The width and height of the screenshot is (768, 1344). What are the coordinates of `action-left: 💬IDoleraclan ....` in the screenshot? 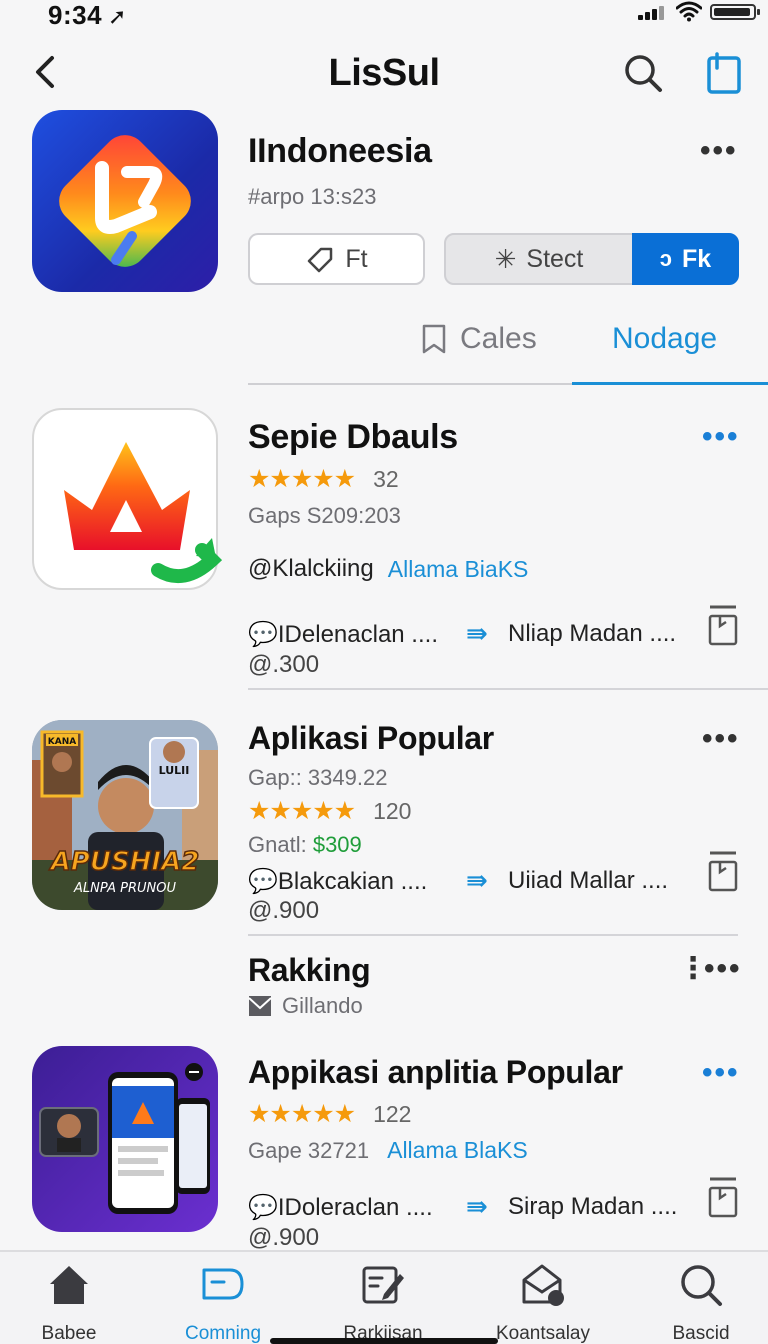 It's located at (340, 1207).